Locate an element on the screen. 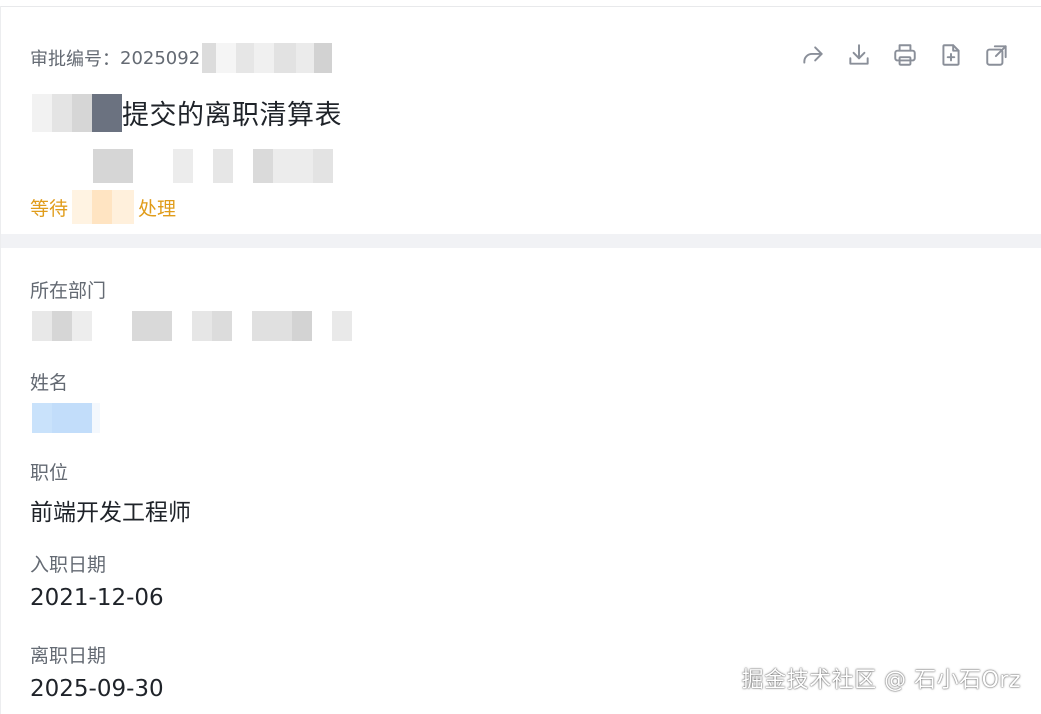 This screenshot has width=1041, height=714. position-value: 前端开发工程师 is located at coordinates (110, 513).